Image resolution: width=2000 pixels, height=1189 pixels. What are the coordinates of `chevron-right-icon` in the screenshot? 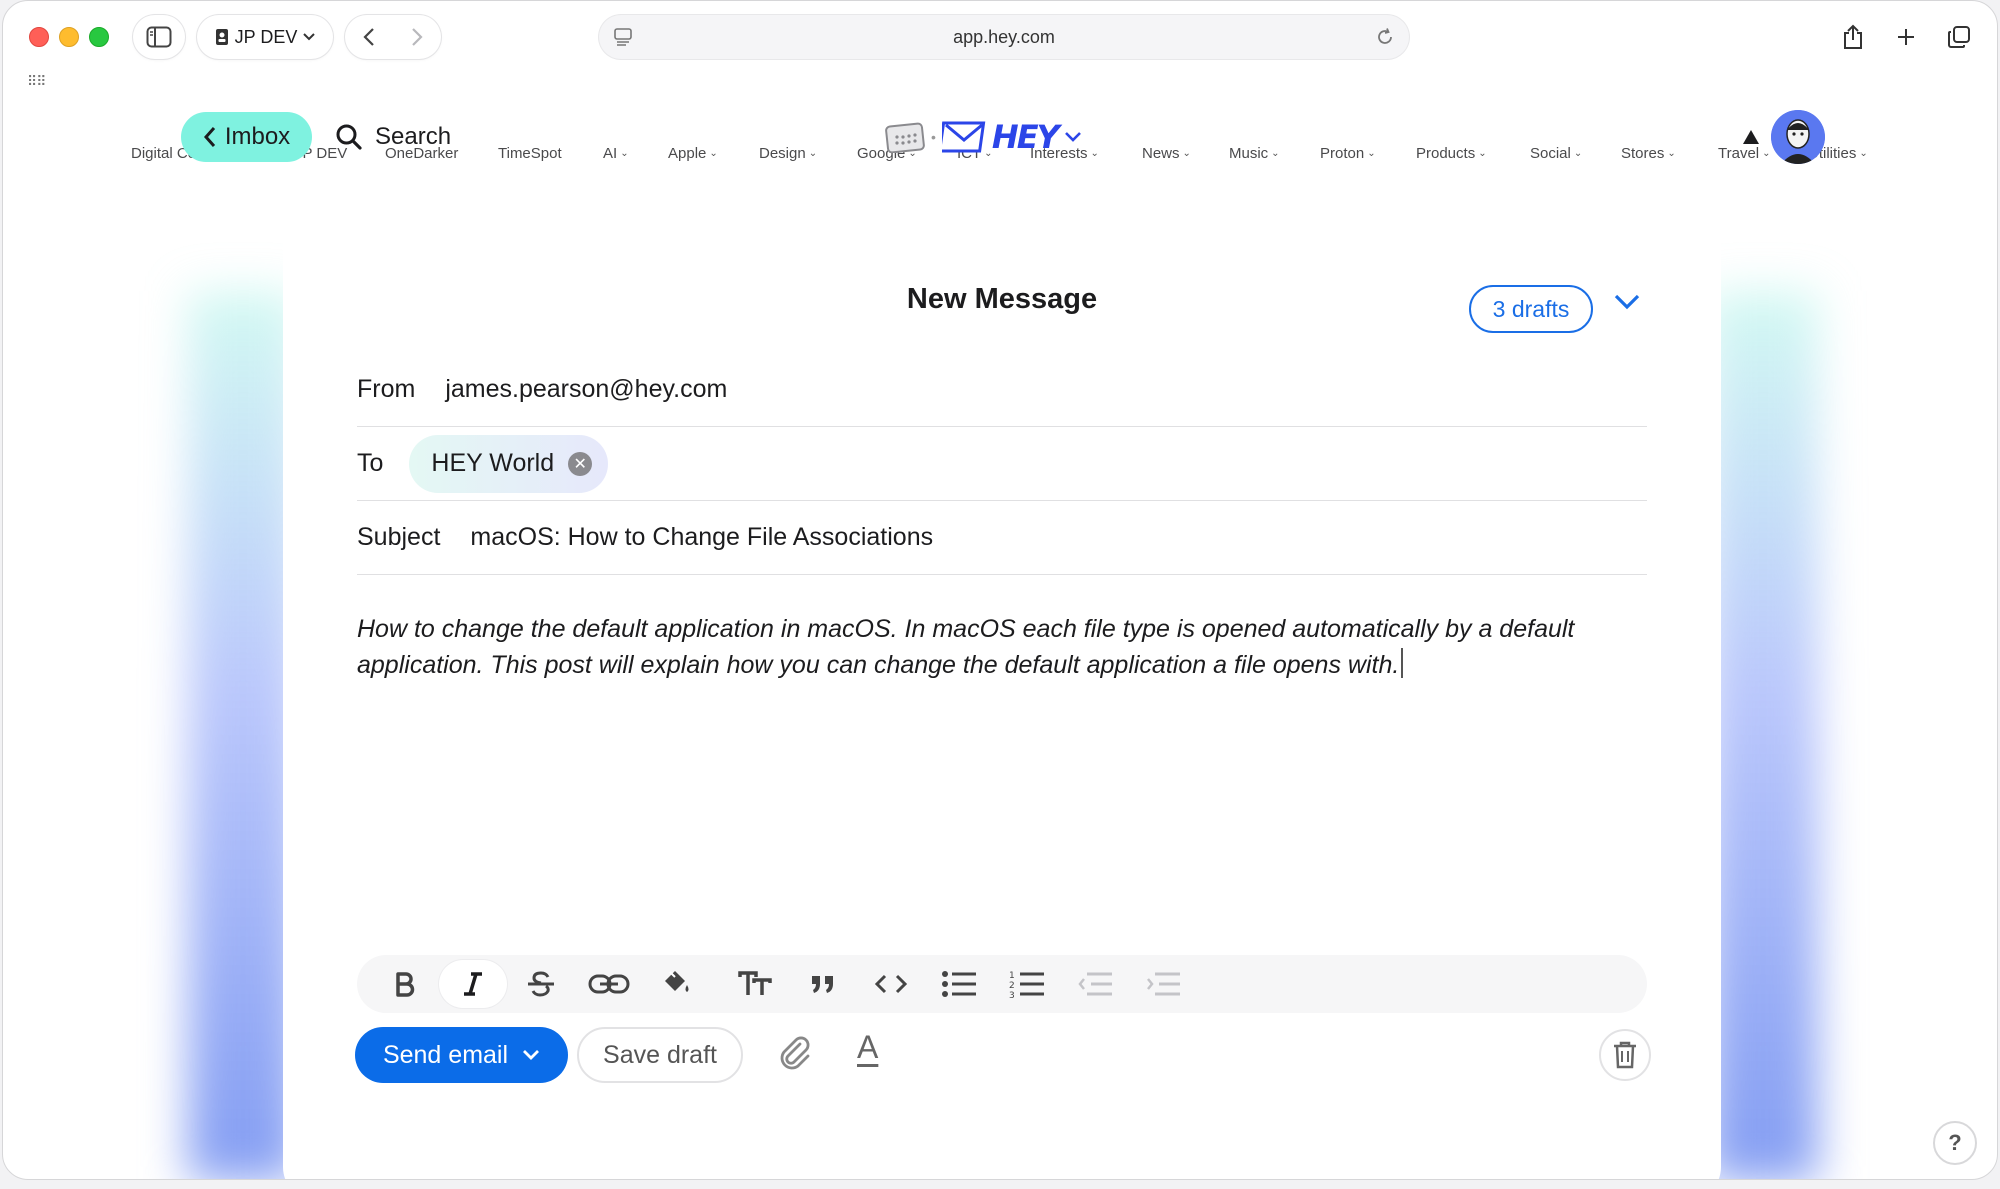 It's located at (417, 37).